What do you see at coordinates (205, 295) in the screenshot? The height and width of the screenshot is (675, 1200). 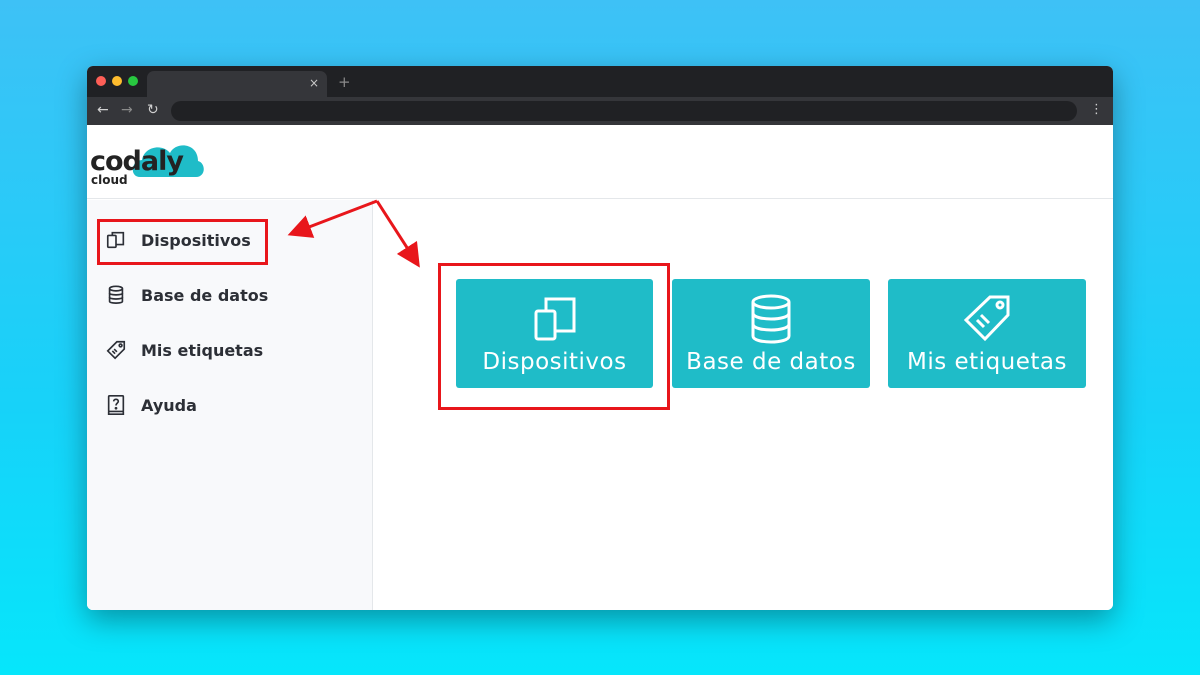 I see `sidebar-item-label: Base de datos` at bounding box center [205, 295].